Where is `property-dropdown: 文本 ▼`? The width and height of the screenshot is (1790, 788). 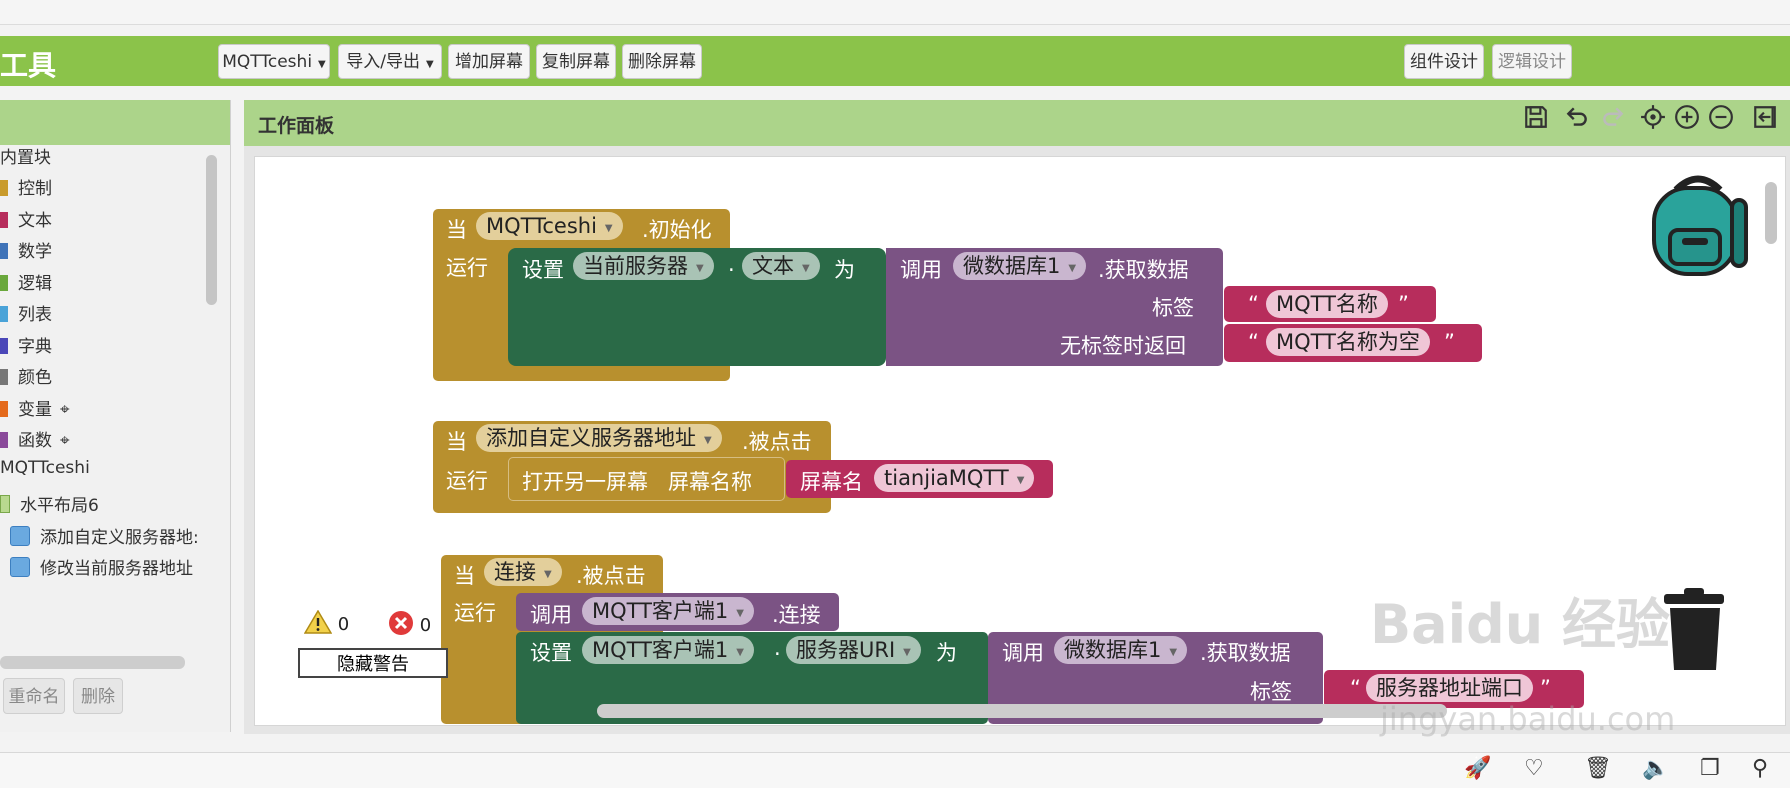 property-dropdown: 文本 ▼ is located at coordinates (781, 266).